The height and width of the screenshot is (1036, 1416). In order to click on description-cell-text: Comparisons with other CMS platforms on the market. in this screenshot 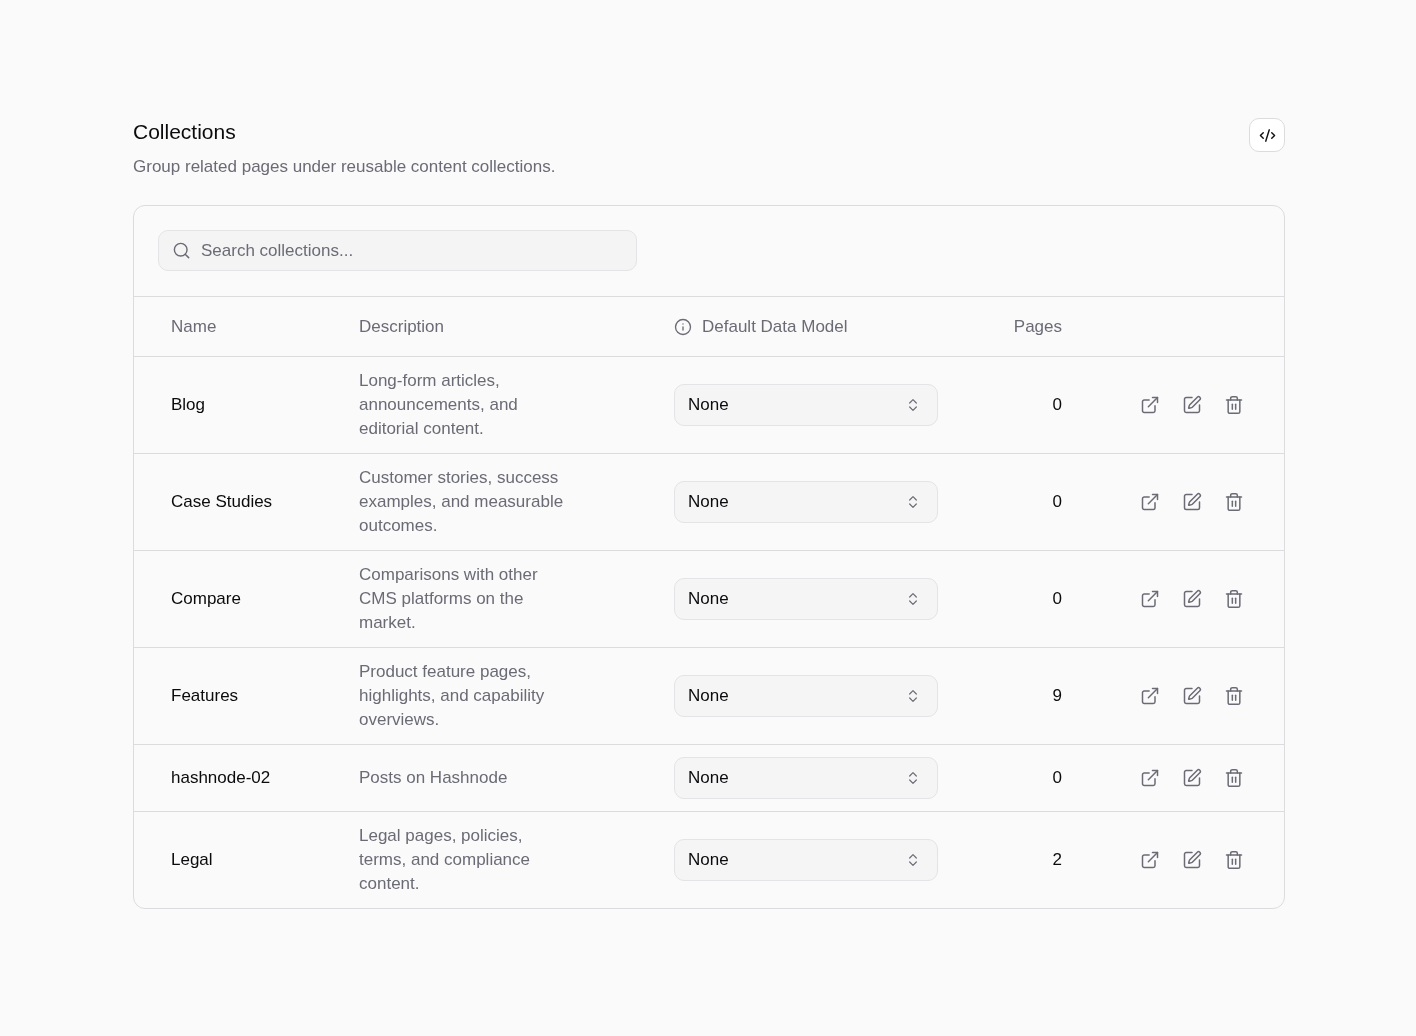, I will do `click(449, 599)`.